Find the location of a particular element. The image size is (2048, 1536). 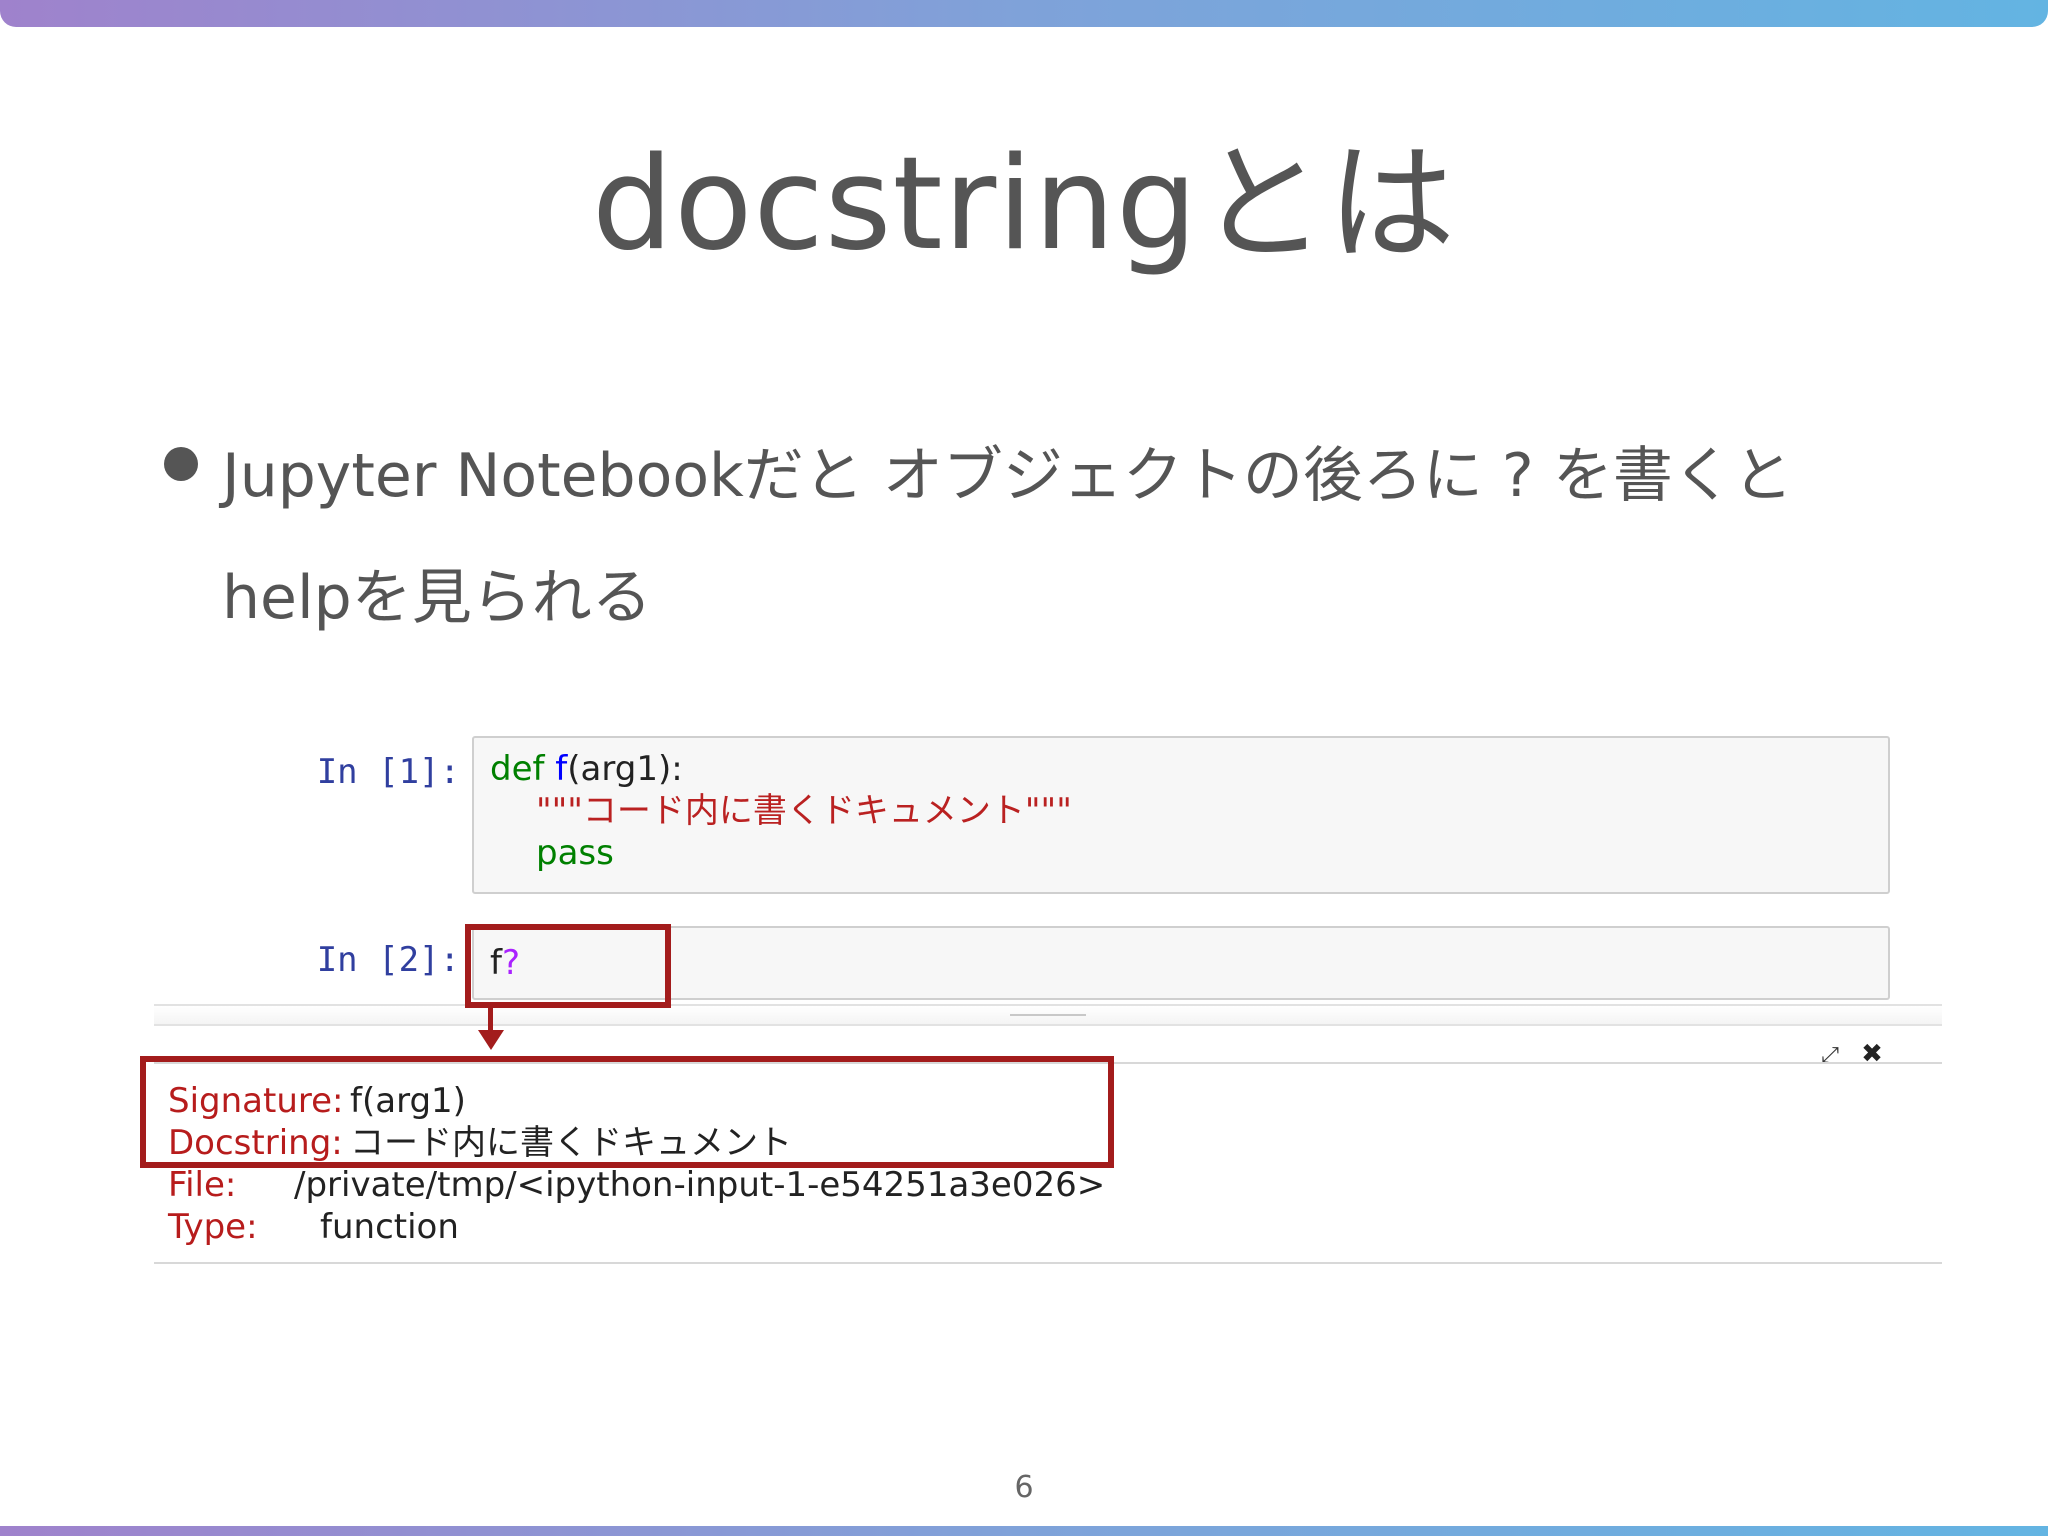

highlight-box-query is located at coordinates (568, 966).